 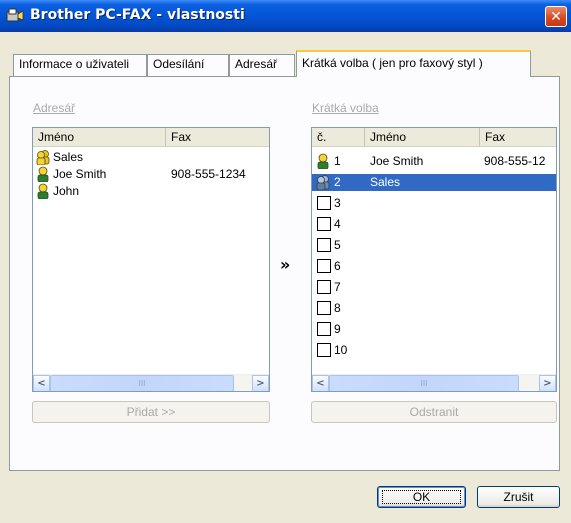 I want to click on remove-button-label: Odstranit, so click(x=434, y=412).